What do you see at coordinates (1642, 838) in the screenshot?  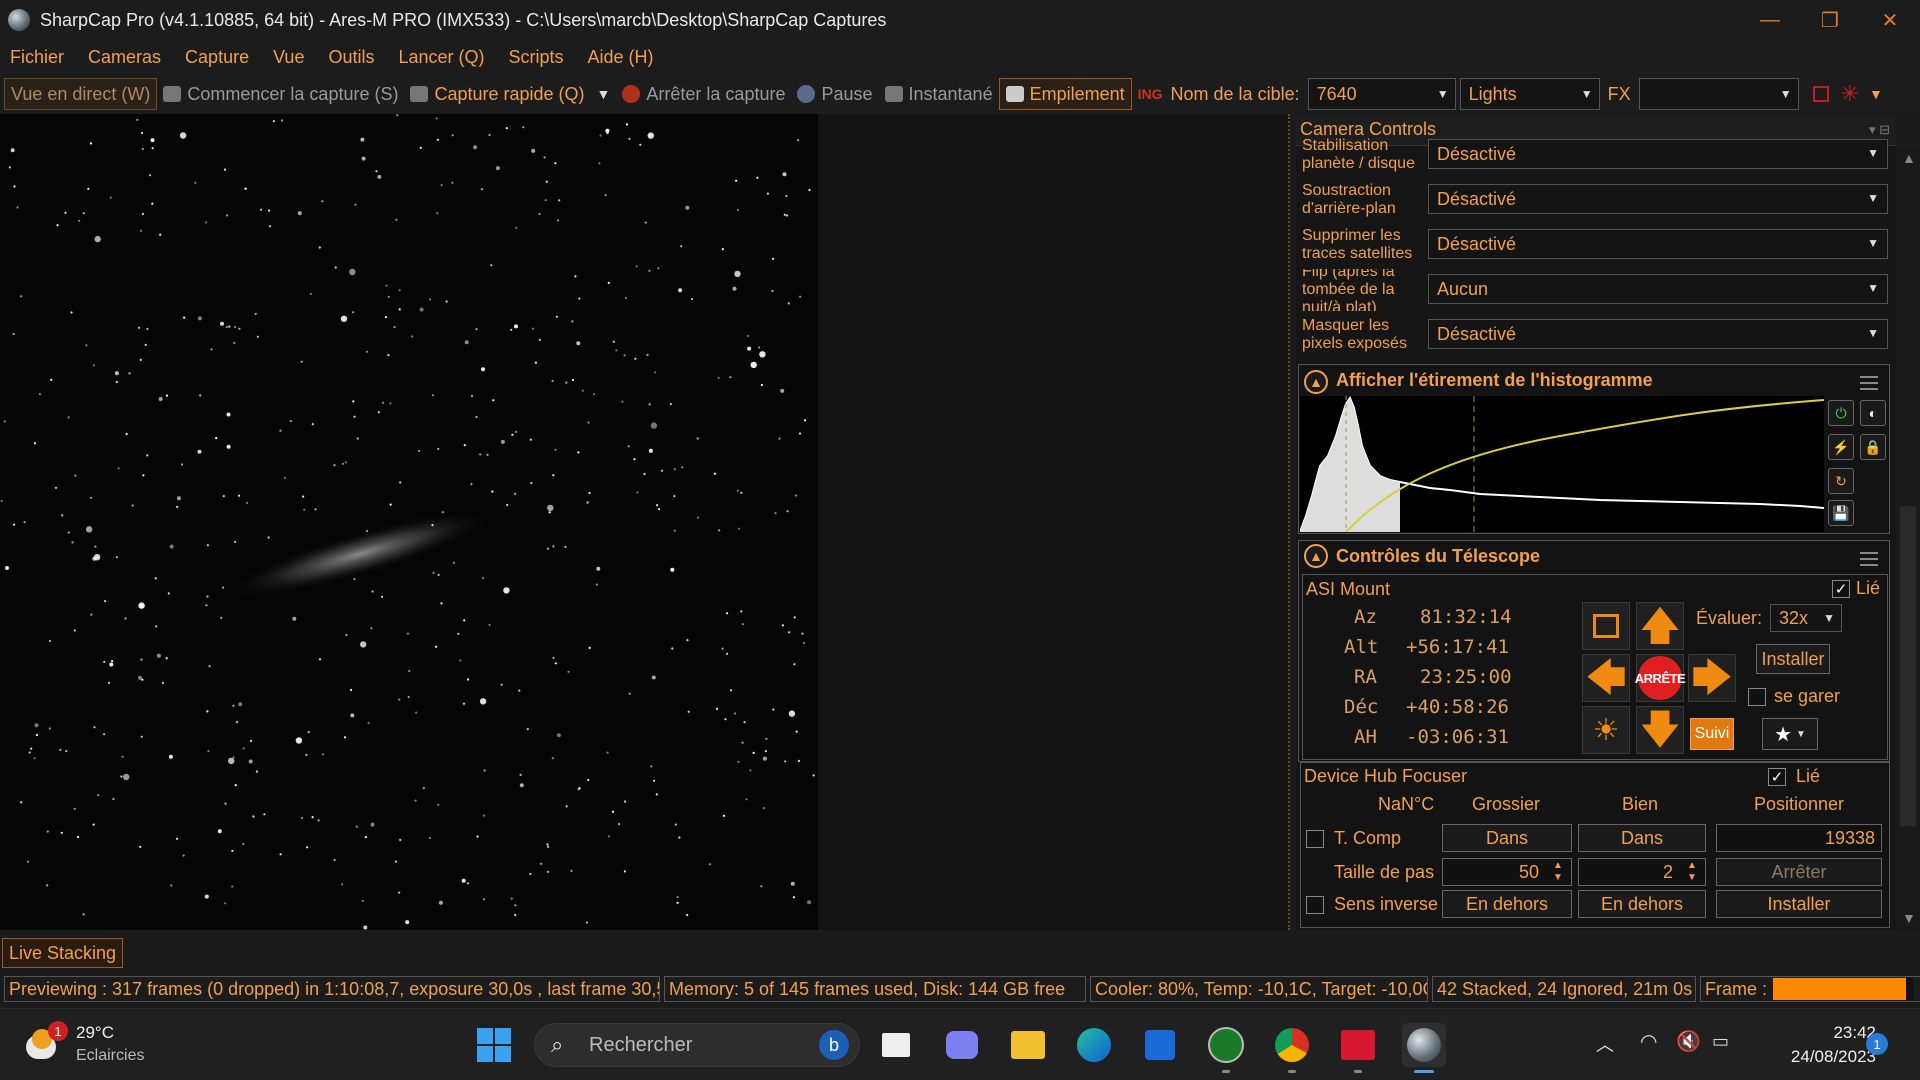 I see `fine-in-button: Dans` at bounding box center [1642, 838].